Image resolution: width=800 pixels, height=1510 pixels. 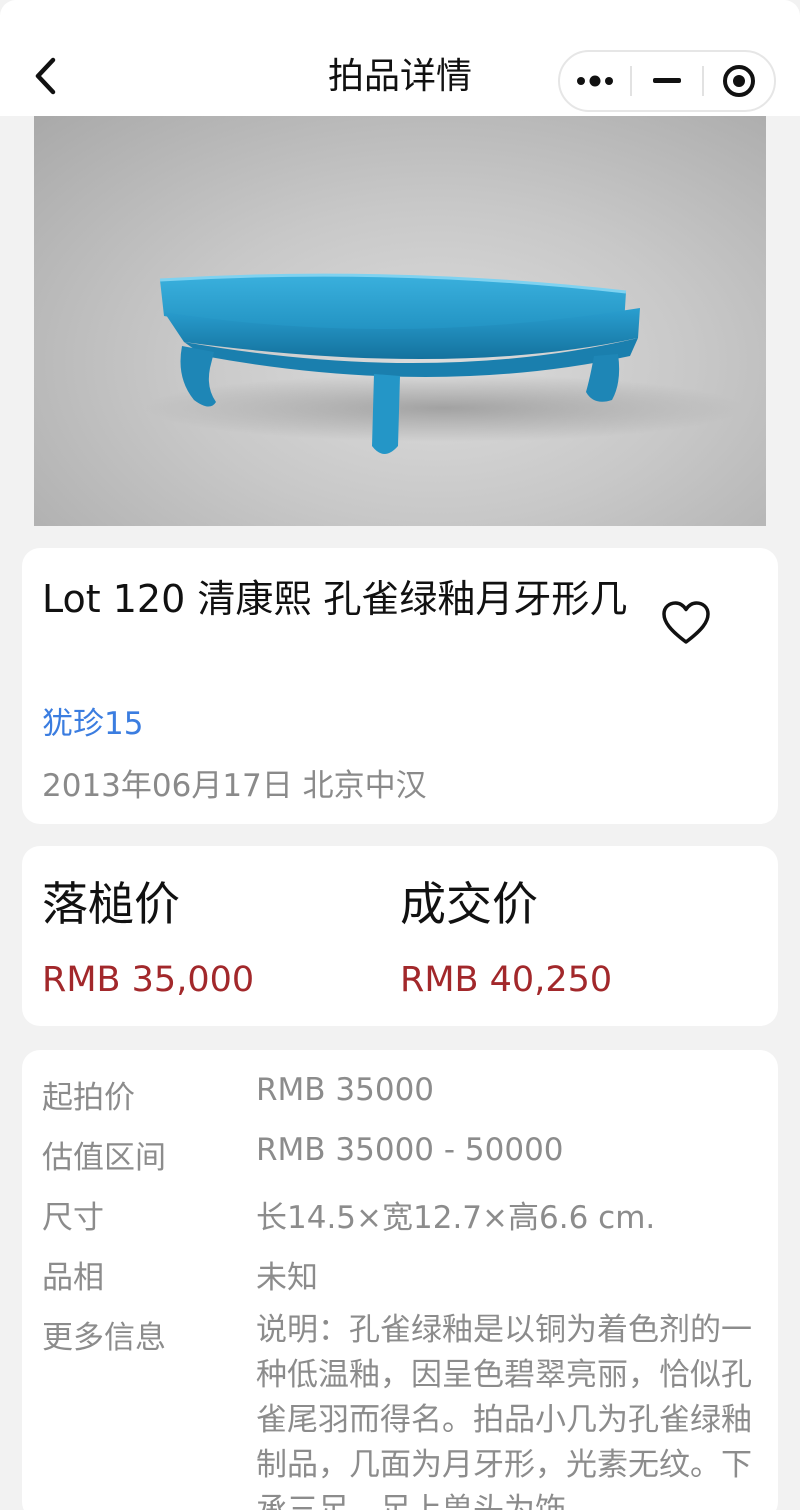 I want to click on price-card: 落槌价 RMB 35,000 成交价 RMB 40,250, so click(x=400, y=936).